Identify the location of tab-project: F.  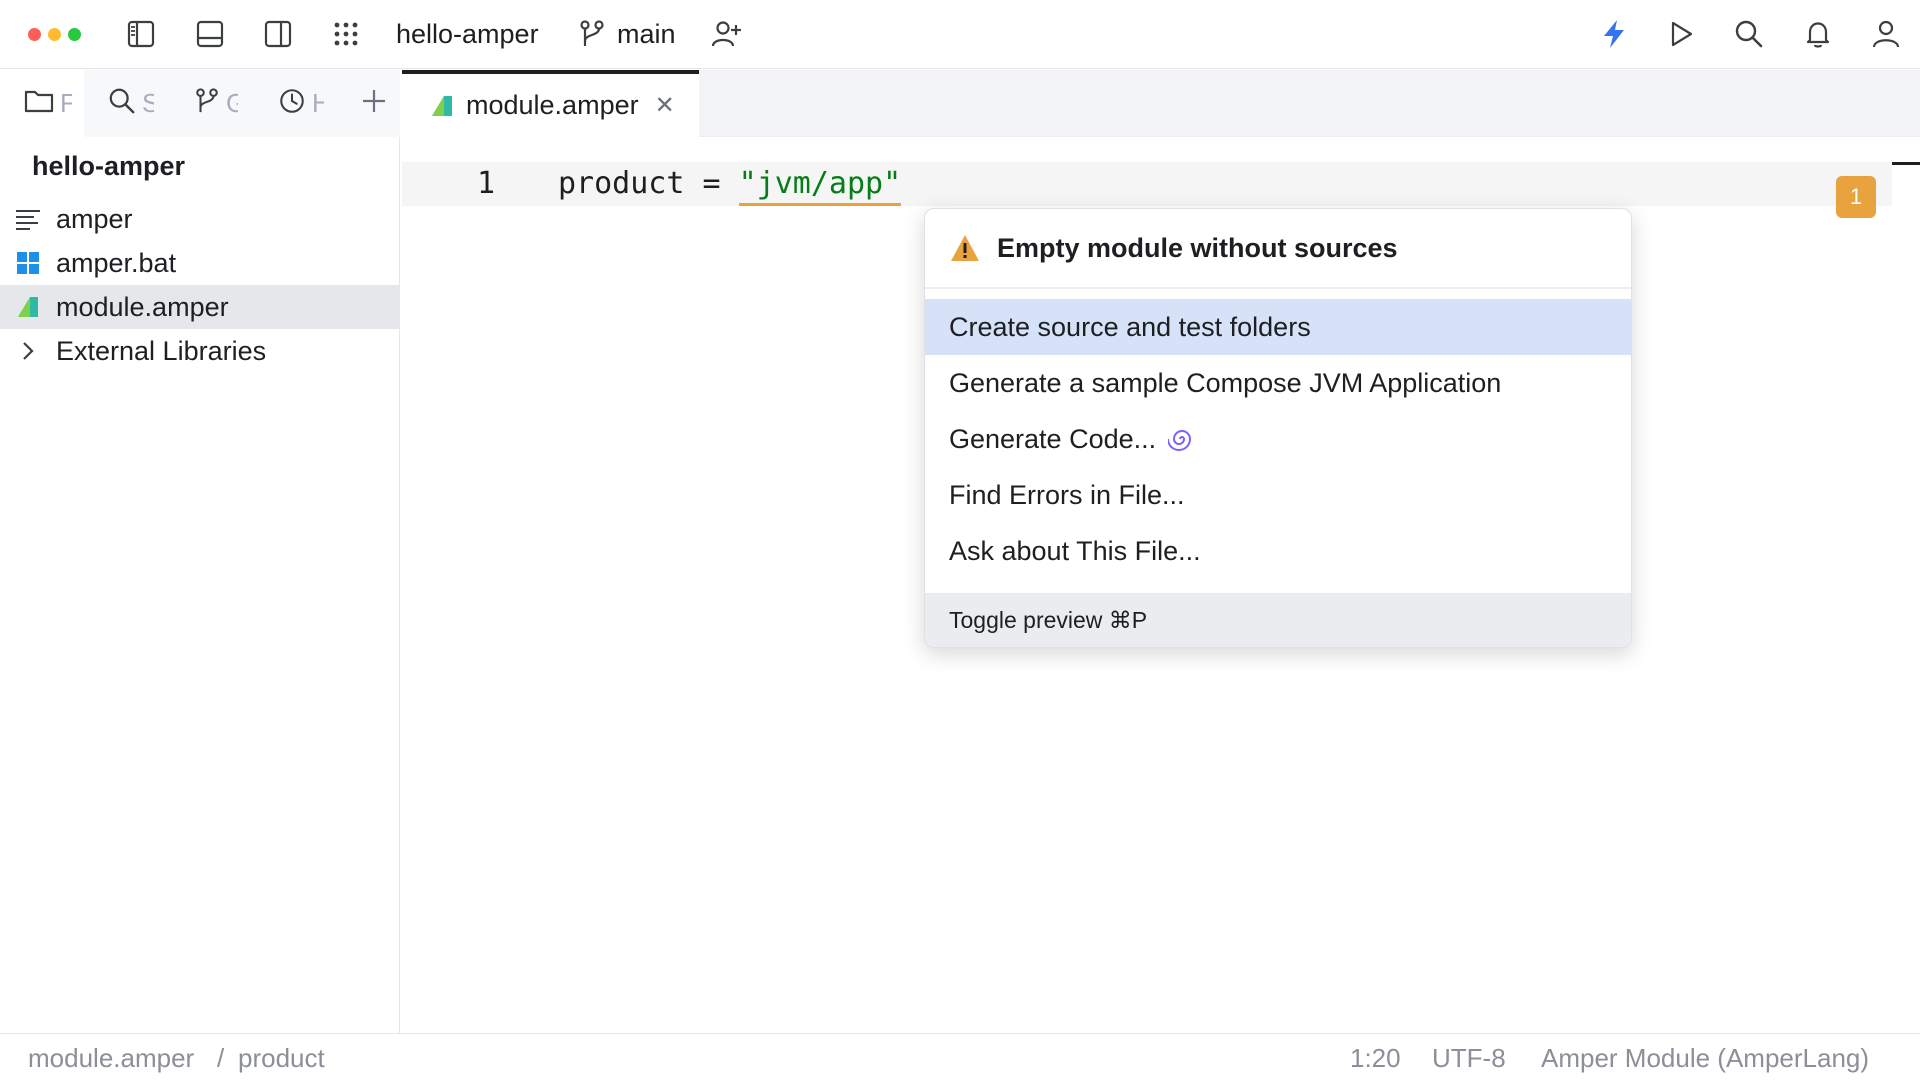
(42, 103).